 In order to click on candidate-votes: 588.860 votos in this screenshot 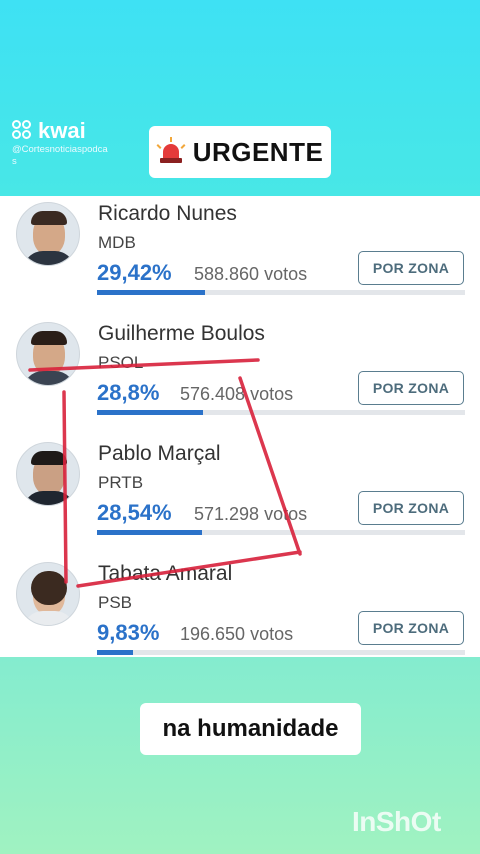, I will do `click(251, 274)`.